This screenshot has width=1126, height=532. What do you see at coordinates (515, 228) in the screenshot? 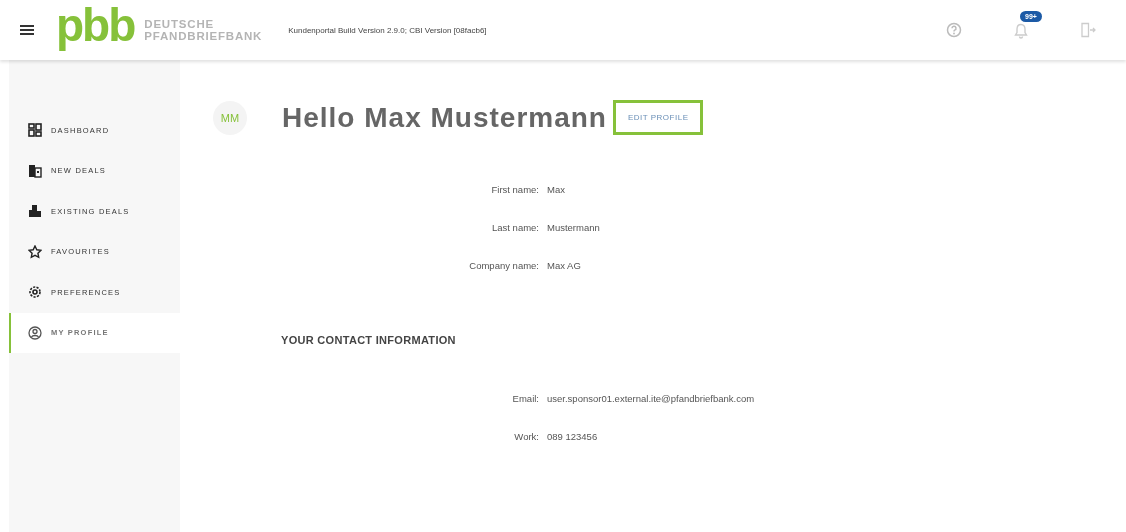
I see `field-label: Last name:` at bounding box center [515, 228].